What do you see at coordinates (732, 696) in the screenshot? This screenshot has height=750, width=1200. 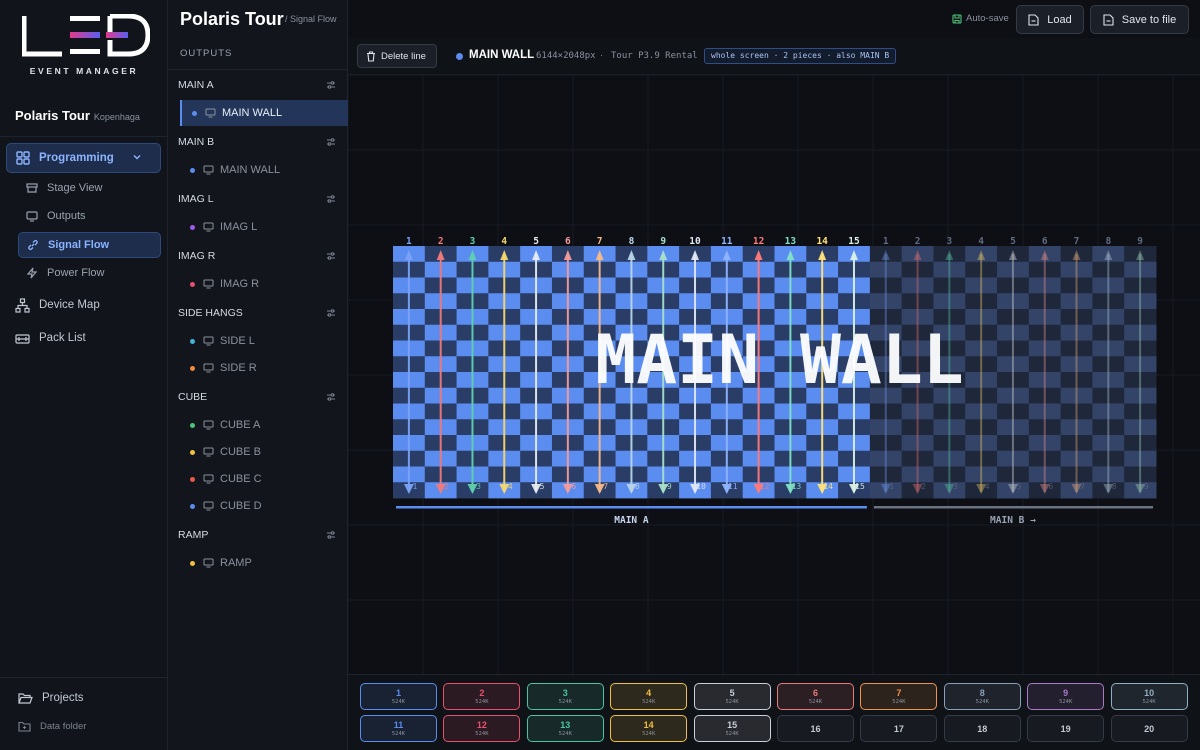 I see `port-tile: 5 524K` at bounding box center [732, 696].